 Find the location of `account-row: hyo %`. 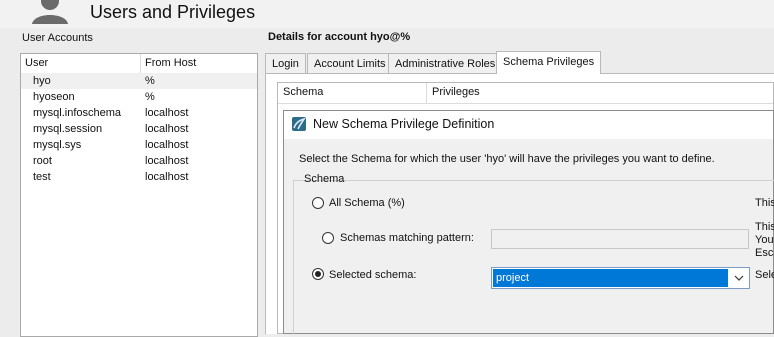

account-row: hyo % is located at coordinates (139, 81).